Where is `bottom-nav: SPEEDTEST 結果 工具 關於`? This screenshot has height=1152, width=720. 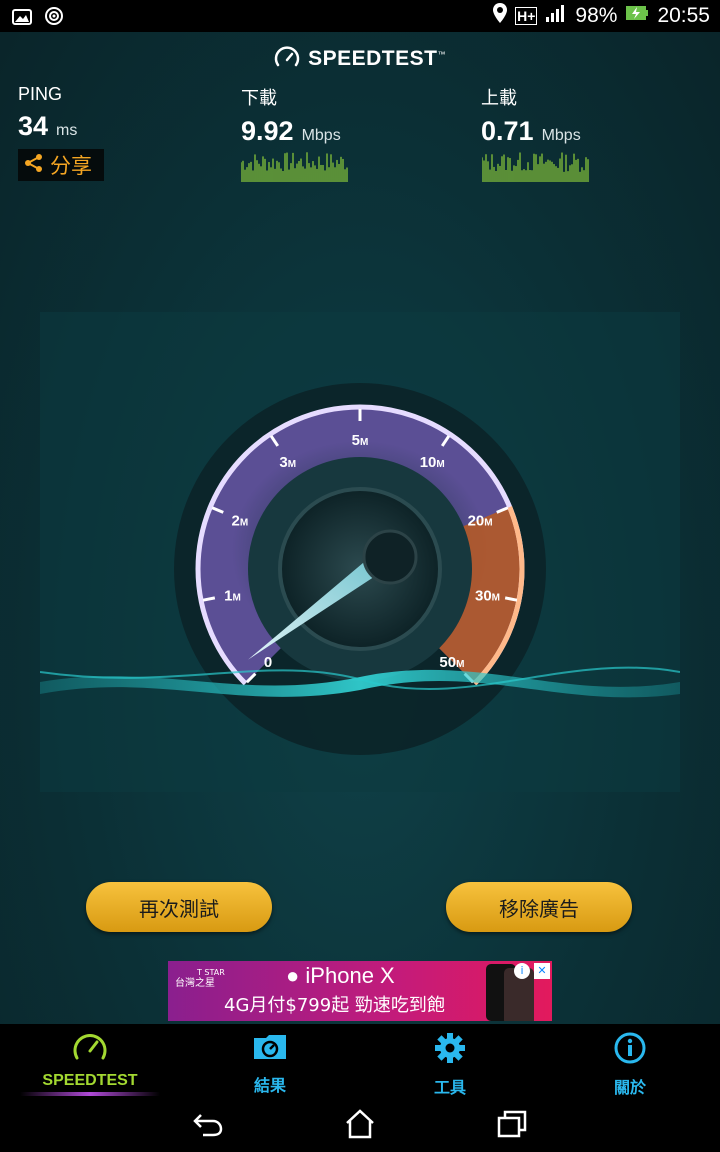 bottom-nav: SPEEDTEST 結果 工具 關於 is located at coordinates (360, 1062).